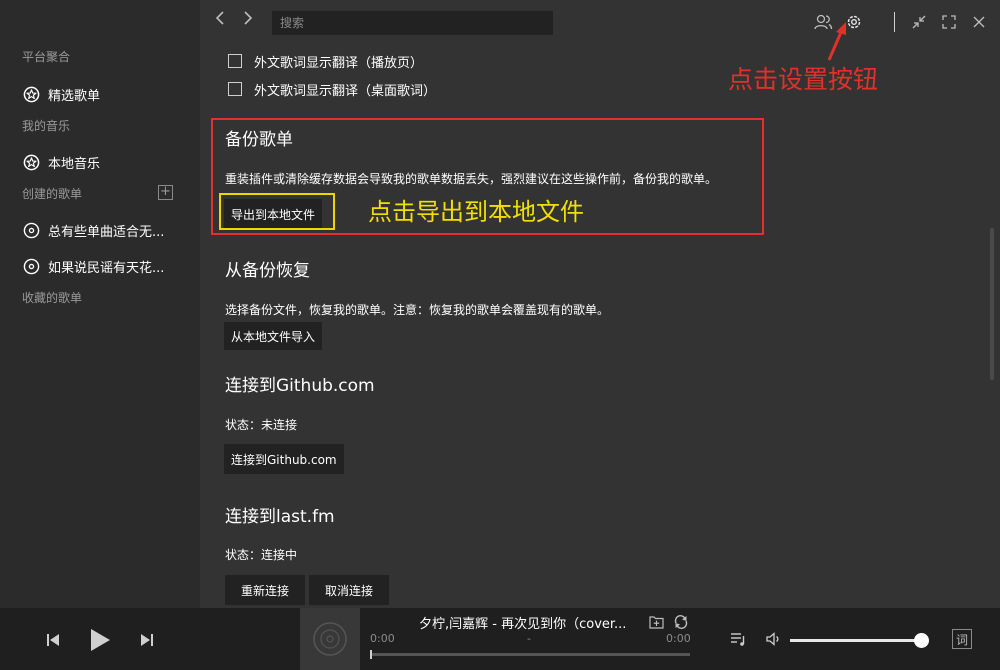 Image resolution: width=1000 pixels, height=670 pixels. Describe the element at coordinates (345, 91) in the screenshot. I see `option-label: 外文歌词显示翻译（桌面歌词）` at that location.